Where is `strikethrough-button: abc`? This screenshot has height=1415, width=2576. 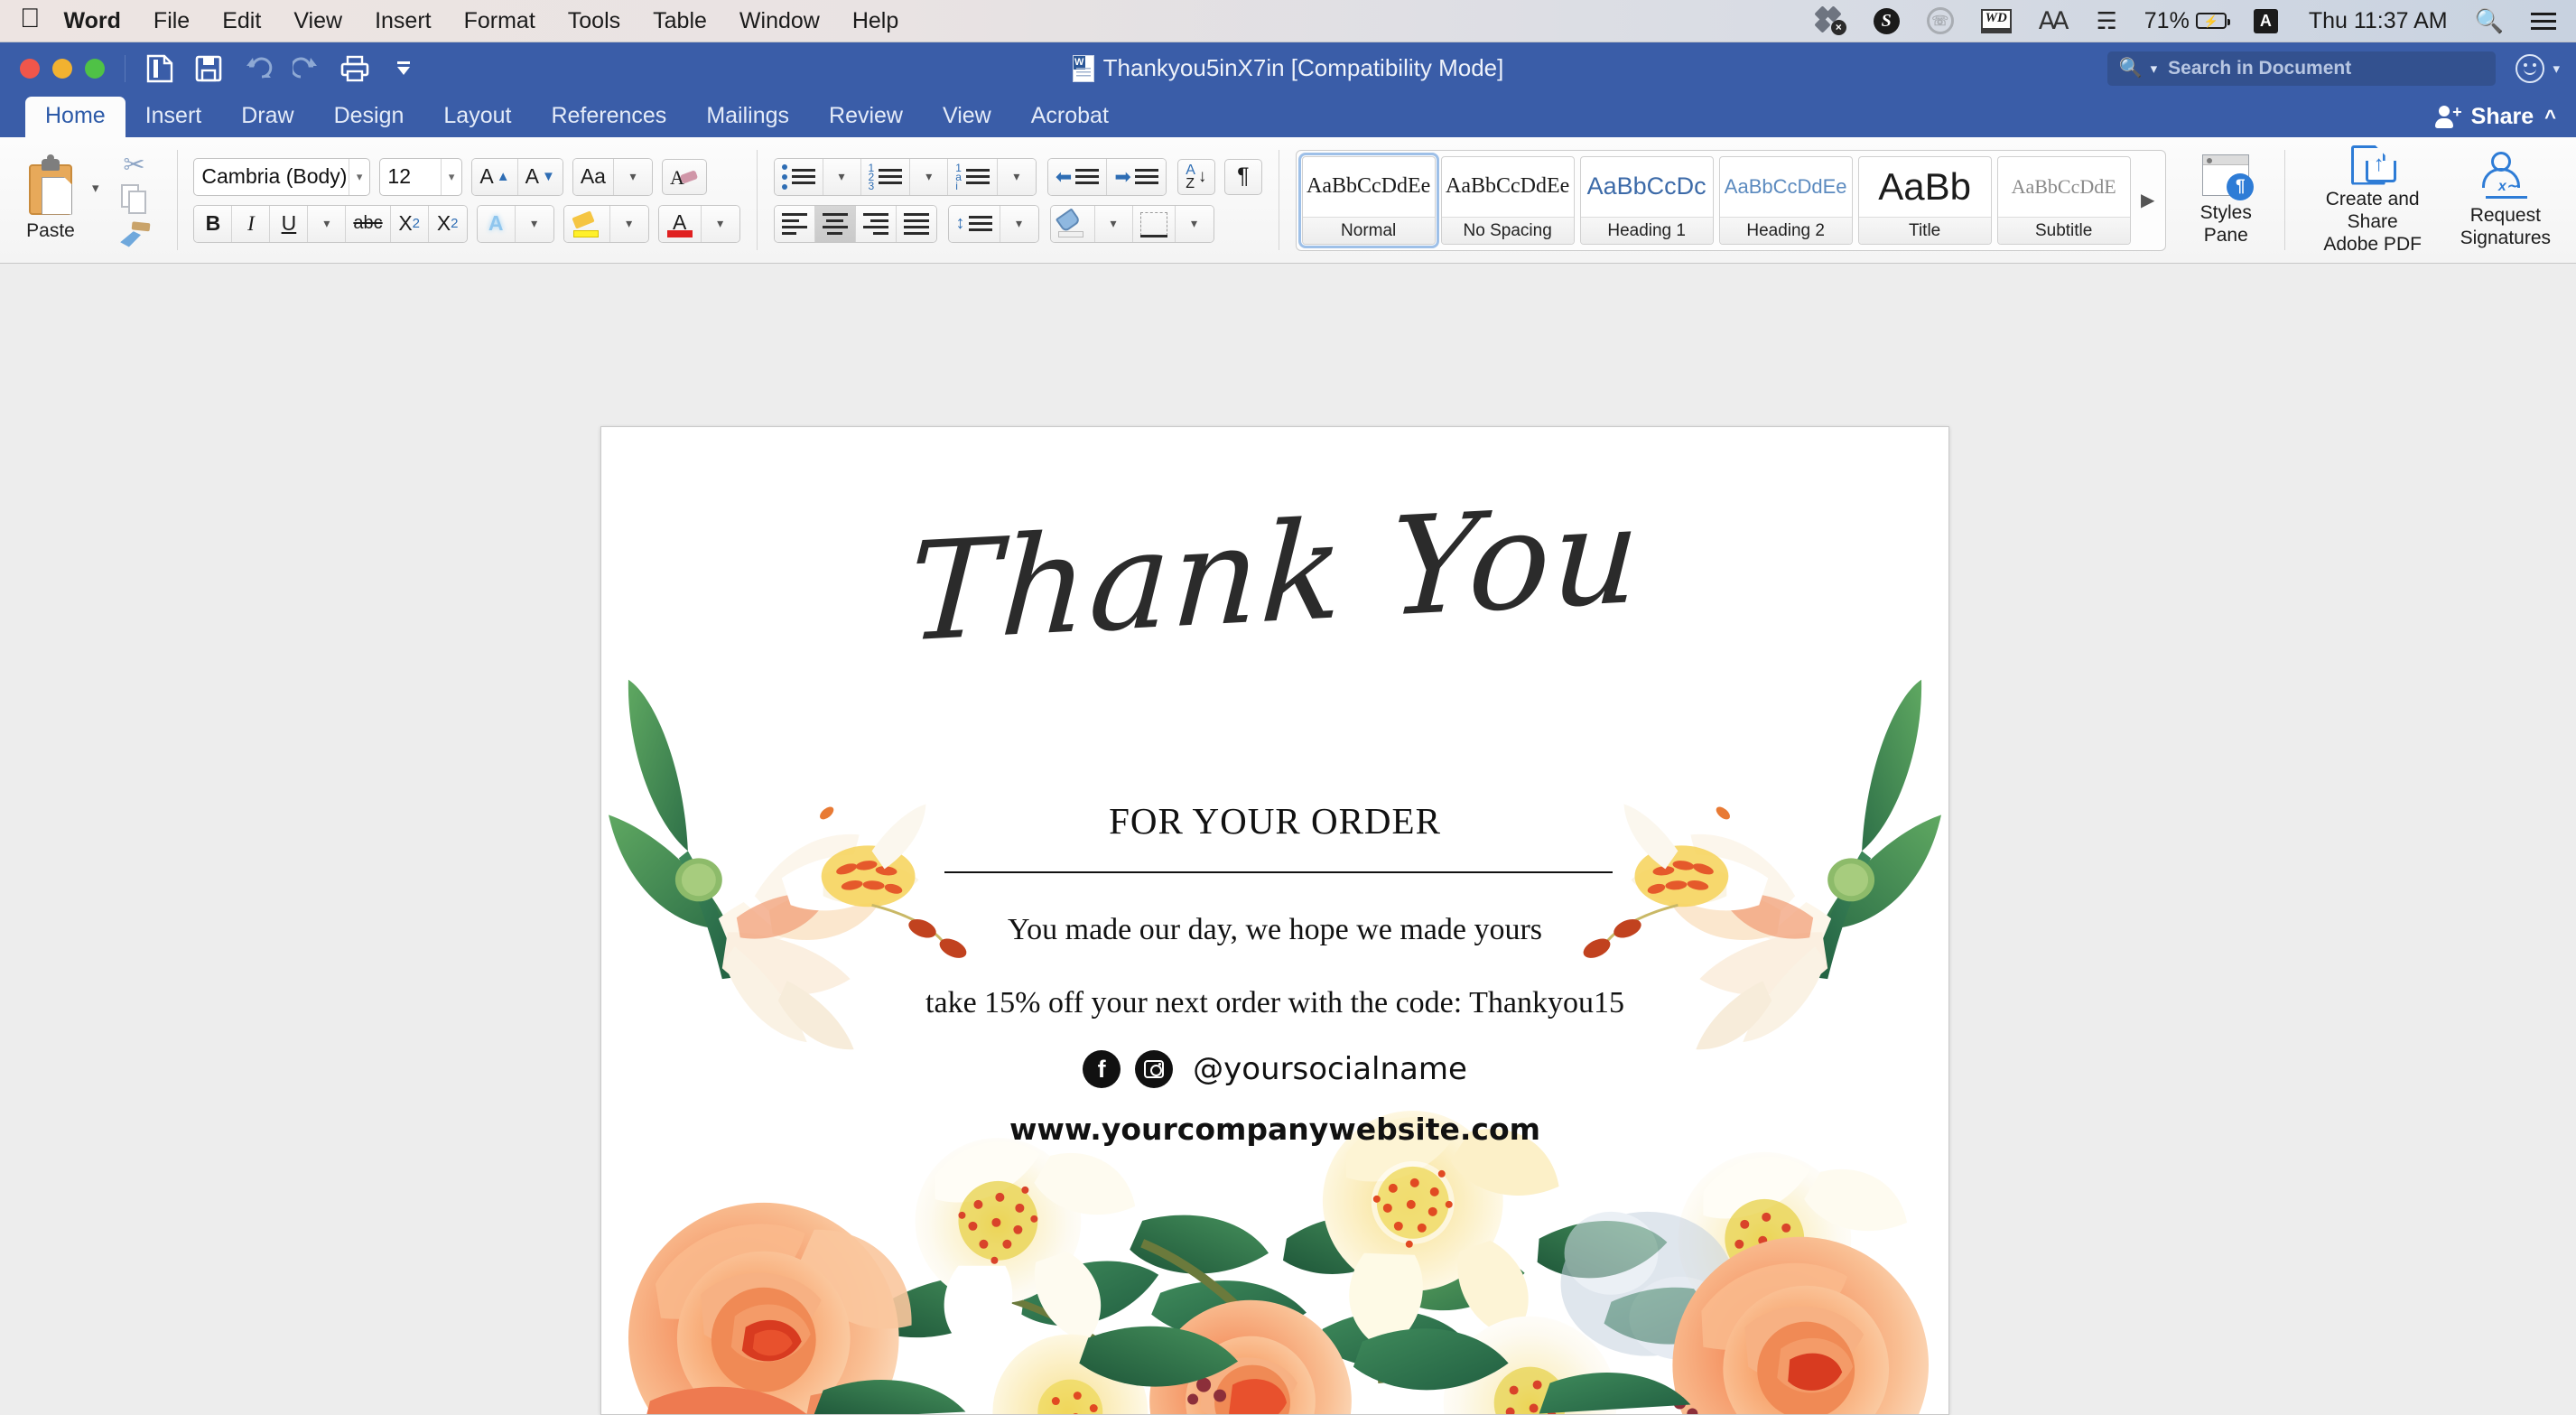 strikethrough-button: abc is located at coordinates (368, 223).